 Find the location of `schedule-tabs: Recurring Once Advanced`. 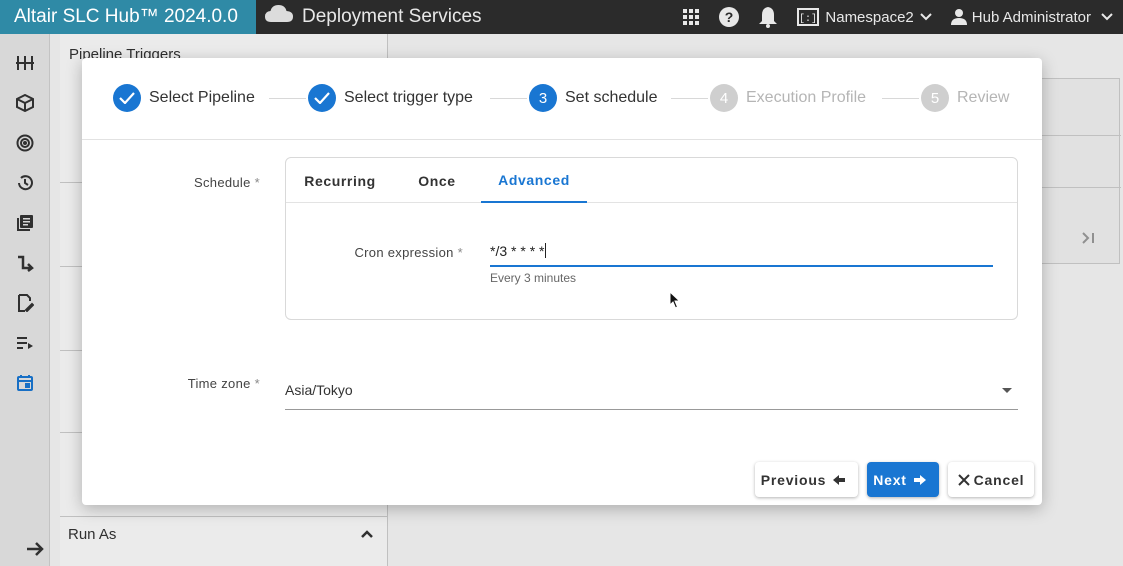

schedule-tabs: Recurring Once Advanced is located at coordinates (651, 180).